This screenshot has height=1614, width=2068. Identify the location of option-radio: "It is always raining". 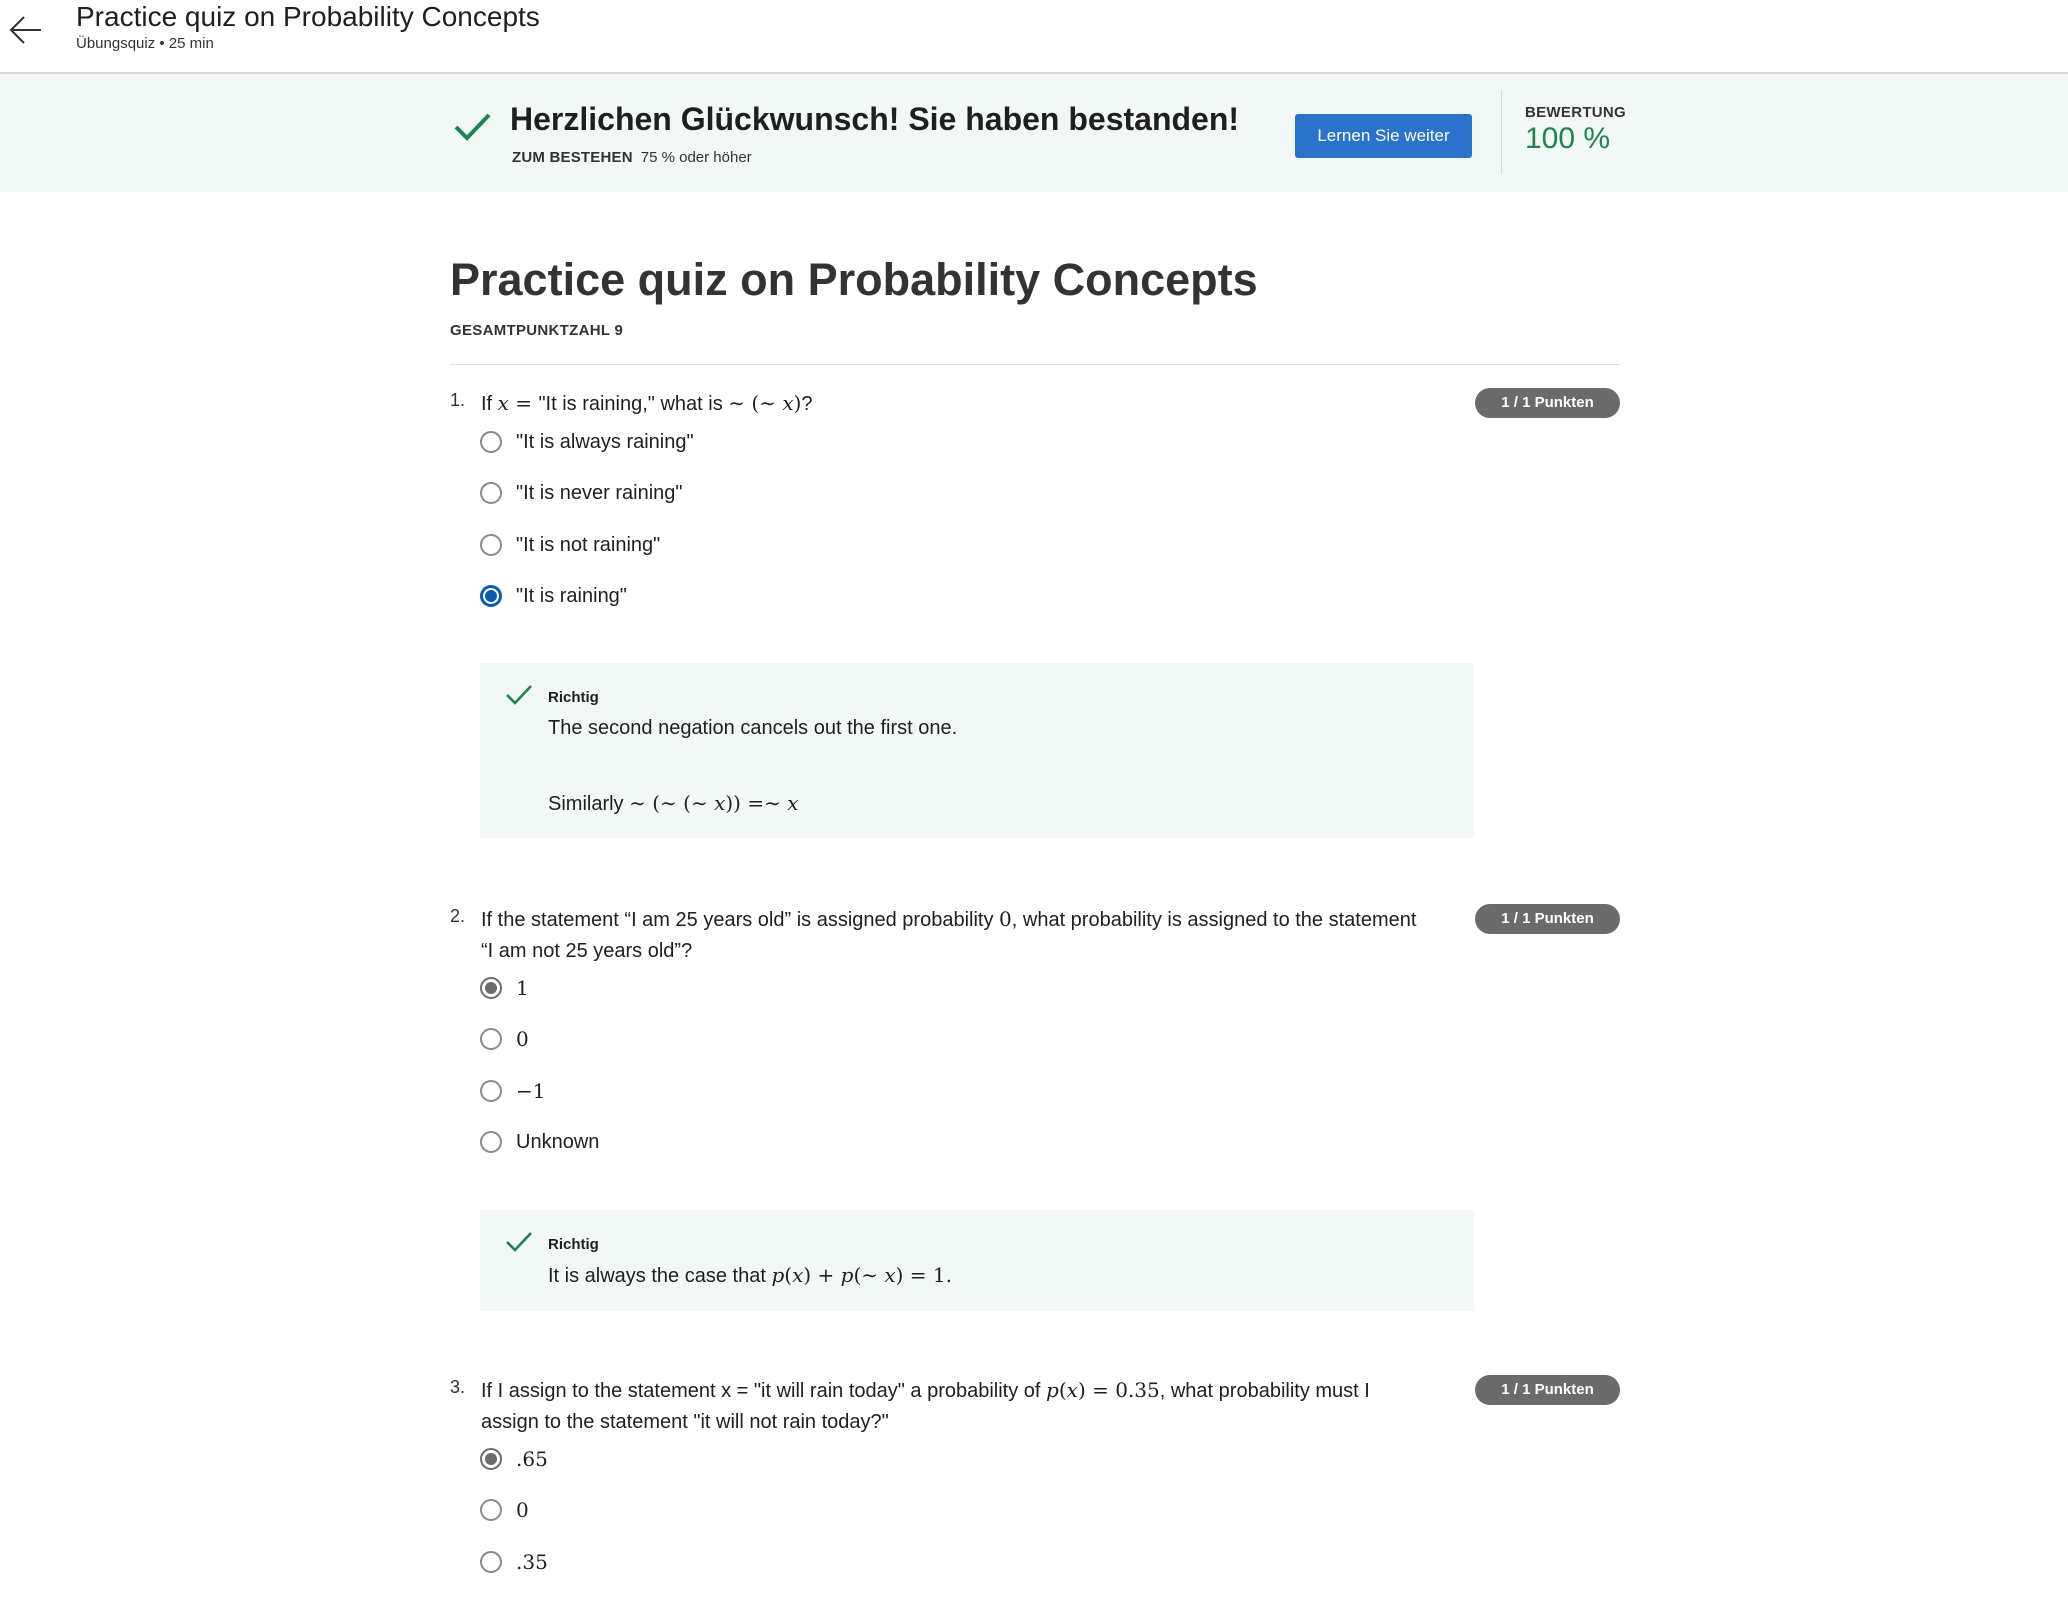
(587, 442).